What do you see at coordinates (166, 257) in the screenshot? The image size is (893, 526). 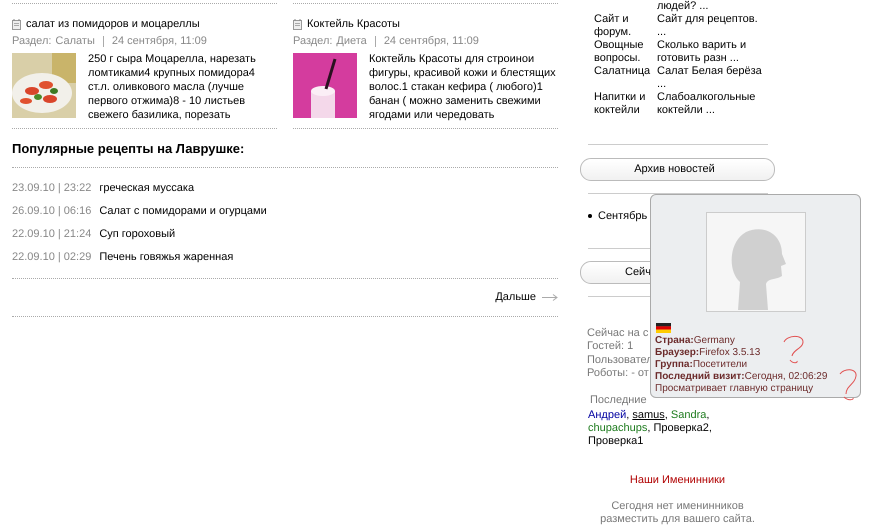 I see `recipe-link: Печень говяжья жаренная` at bounding box center [166, 257].